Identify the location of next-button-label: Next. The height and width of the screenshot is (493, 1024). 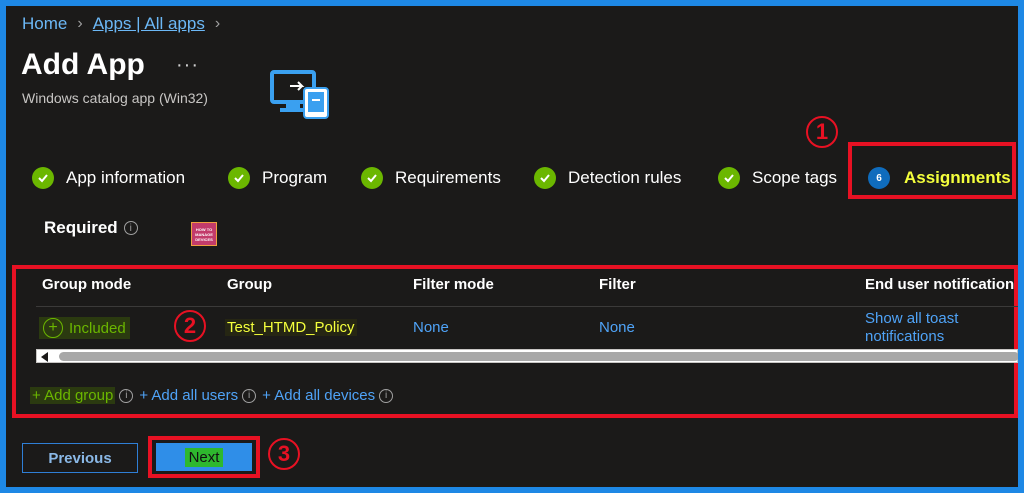
(204, 457).